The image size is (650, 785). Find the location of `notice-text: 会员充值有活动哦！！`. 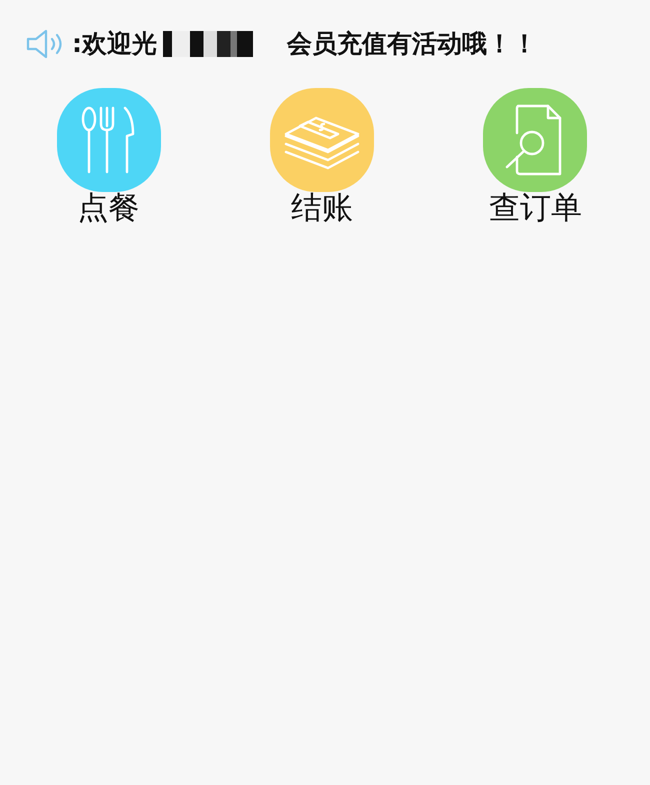

notice-text: 会员充值有活动哦！！ is located at coordinates (412, 44).